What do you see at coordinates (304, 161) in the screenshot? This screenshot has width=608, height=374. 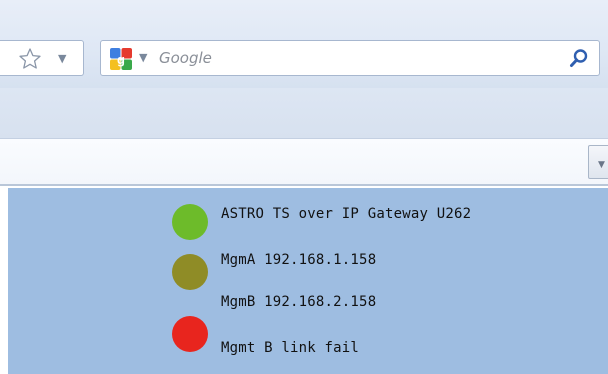 I see `tab-strip: ▼` at bounding box center [304, 161].